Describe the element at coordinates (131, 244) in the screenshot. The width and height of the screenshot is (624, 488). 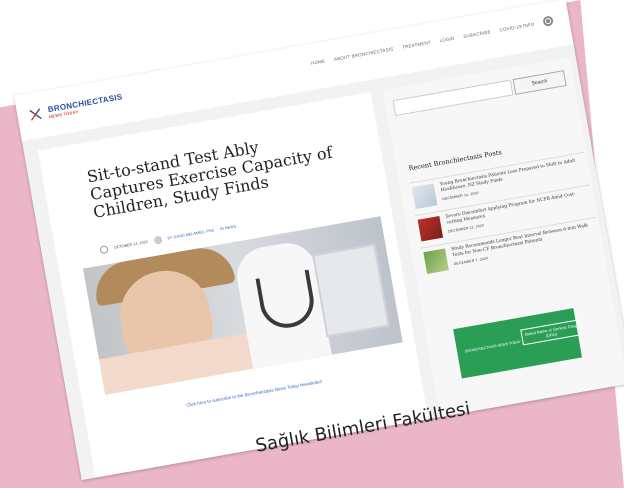
I see `article-date: OCTOBER 14, 2020` at that location.